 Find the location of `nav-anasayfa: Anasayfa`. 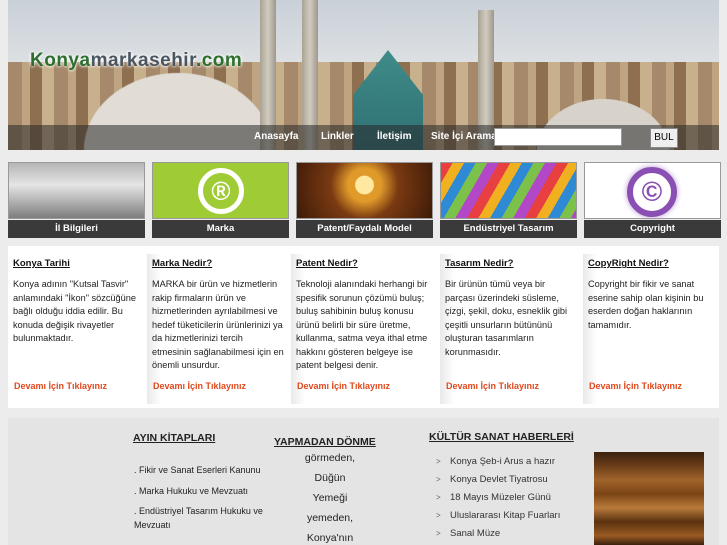

nav-anasayfa: Anasayfa is located at coordinates (276, 136).